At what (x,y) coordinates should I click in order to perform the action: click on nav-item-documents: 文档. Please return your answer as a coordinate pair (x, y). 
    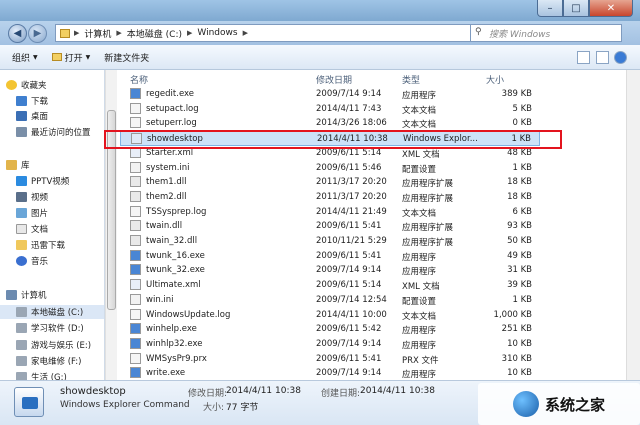
    Looking at the image, I should click on (60, 229).